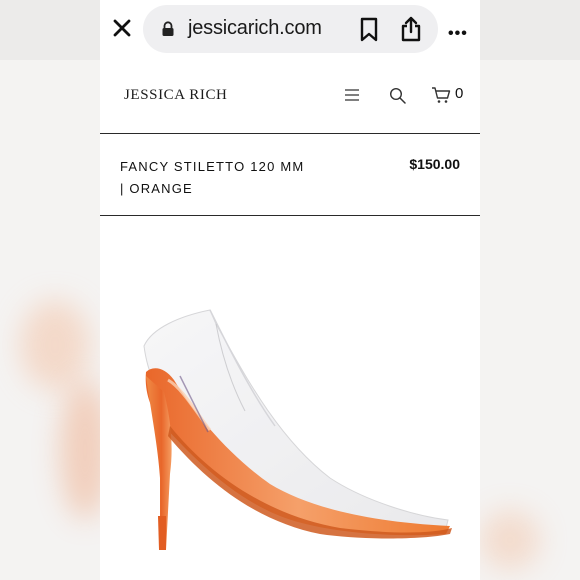 The width and height of the screenshot is (580, 580). Describe the element at coordinates (441, 97) in the screenshot. I see `cart-icon` at that location.